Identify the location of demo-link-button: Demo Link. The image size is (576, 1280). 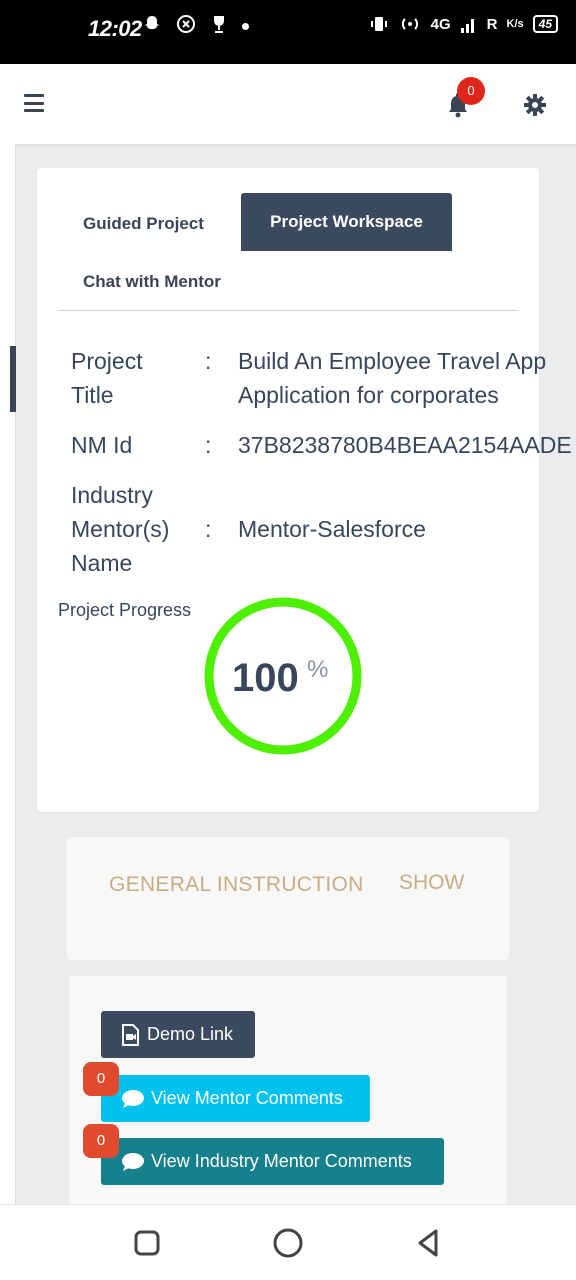
(178, 1034).